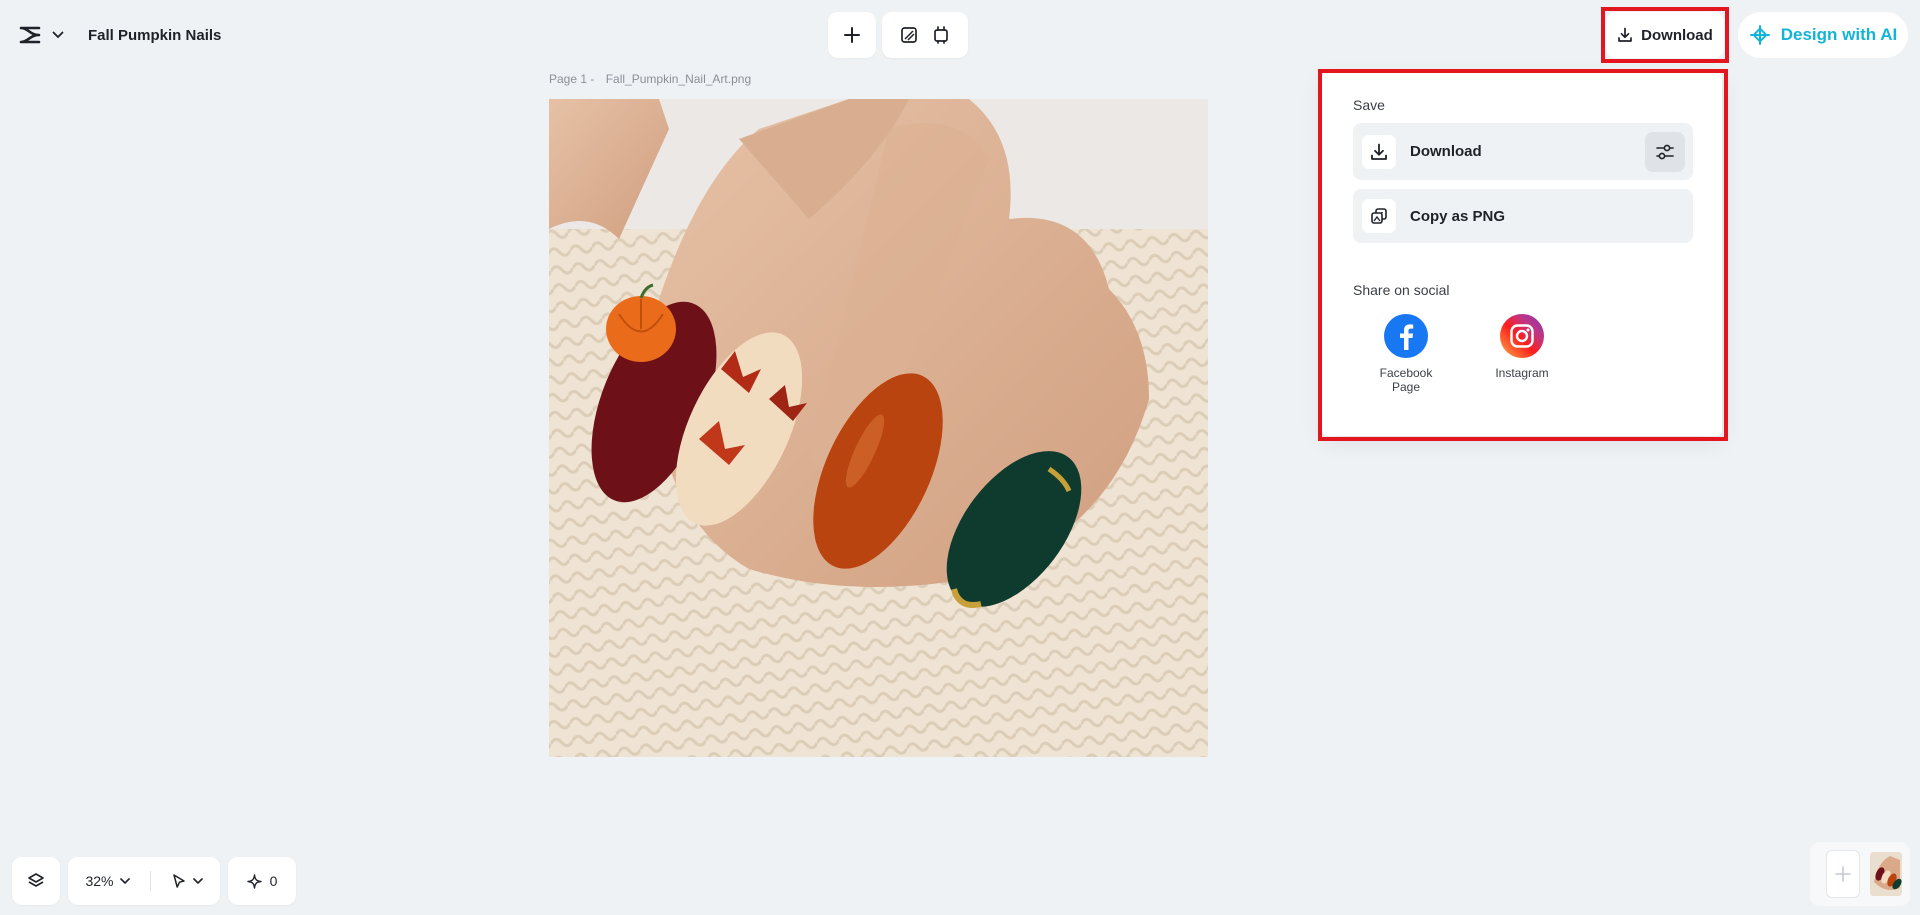 This screenshot has height=915, width=1920. I want to click on page-label: Page 1 - Fall_Pumpkin_Nail_Art.png, so click(650, 79).